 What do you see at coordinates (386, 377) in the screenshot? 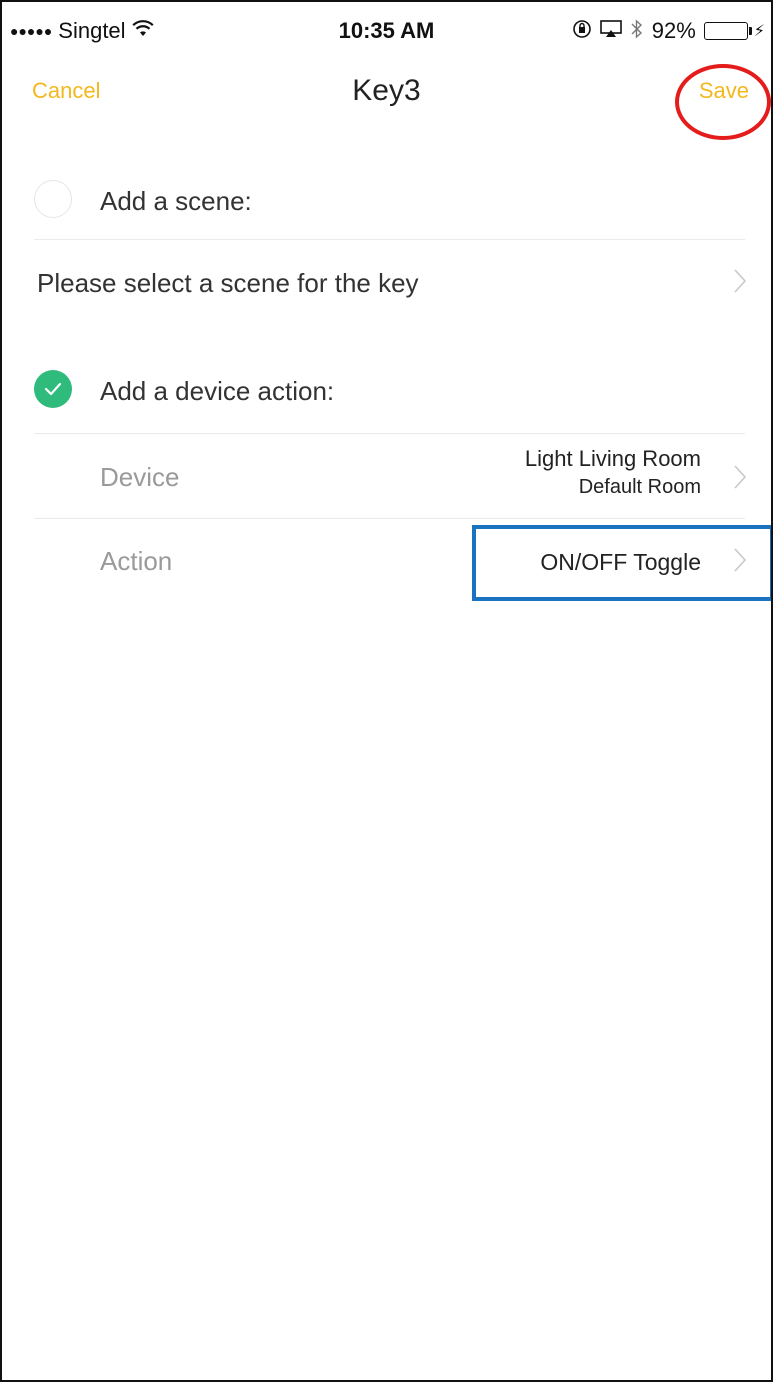
I see `device-option-row: Add a device action:` at bounding box center [386, 377].